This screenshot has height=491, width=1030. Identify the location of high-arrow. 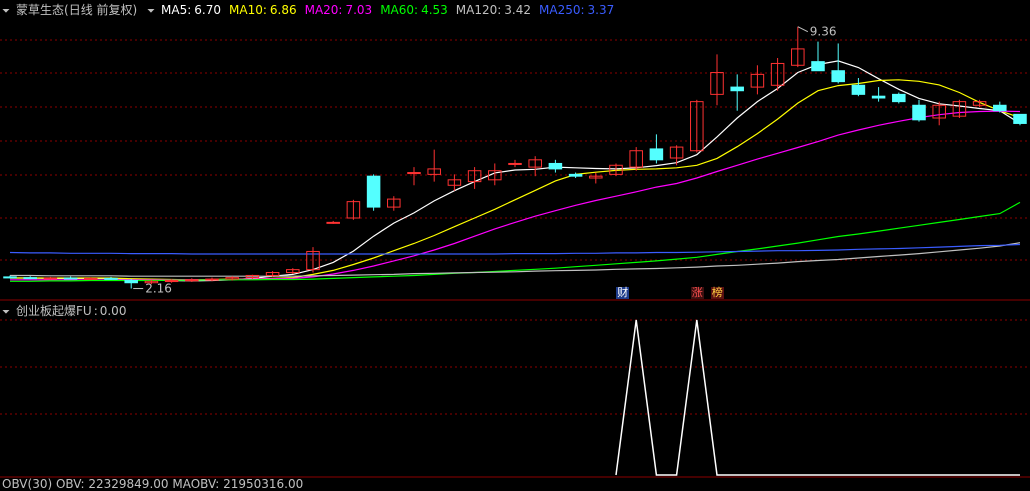
(803, 29).